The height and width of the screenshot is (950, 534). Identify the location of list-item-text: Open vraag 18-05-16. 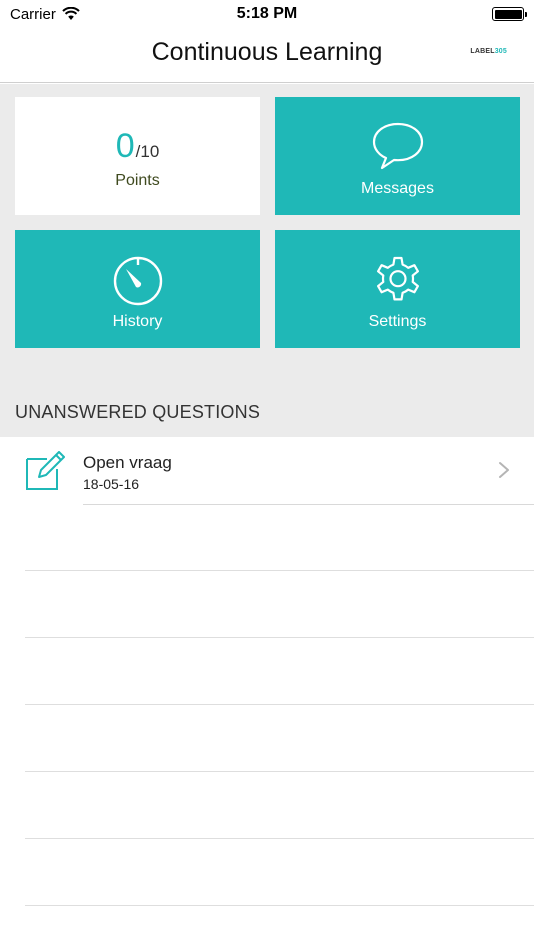
(127, 472).